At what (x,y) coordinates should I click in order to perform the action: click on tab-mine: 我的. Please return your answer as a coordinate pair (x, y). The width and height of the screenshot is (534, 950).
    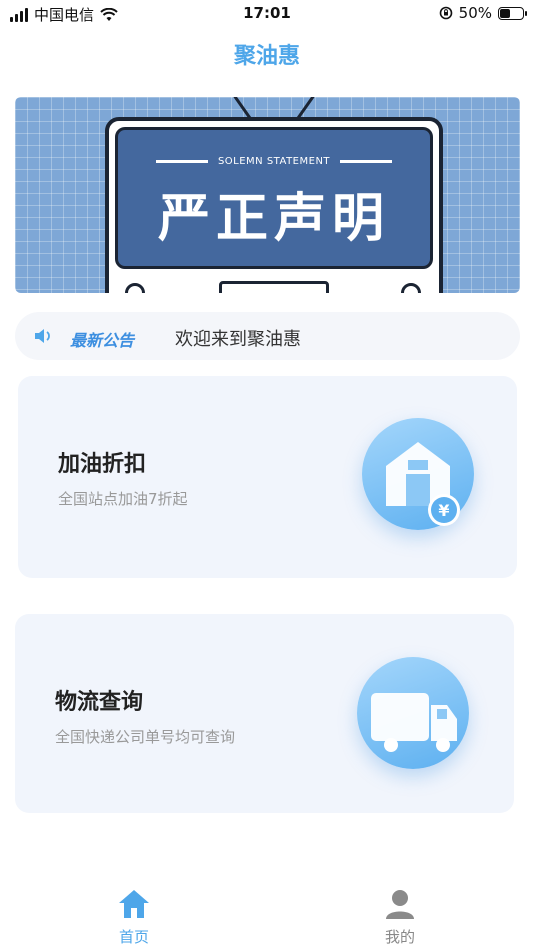
    Looking at the image, I should click on (400, 917).